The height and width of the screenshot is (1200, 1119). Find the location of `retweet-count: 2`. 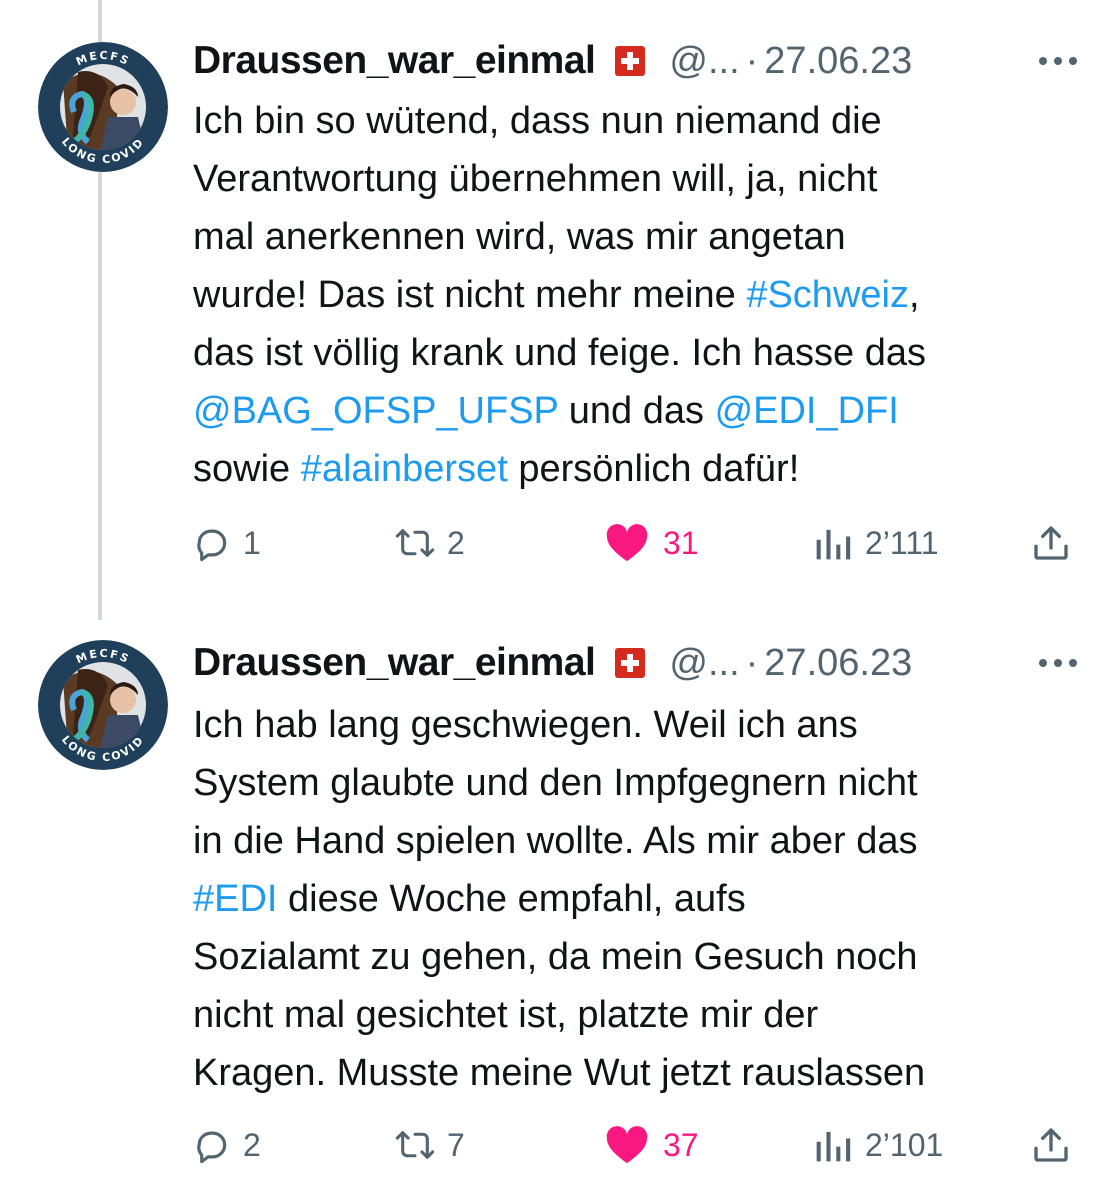

retweet-count: 2 is located at coordinates (456, 542).